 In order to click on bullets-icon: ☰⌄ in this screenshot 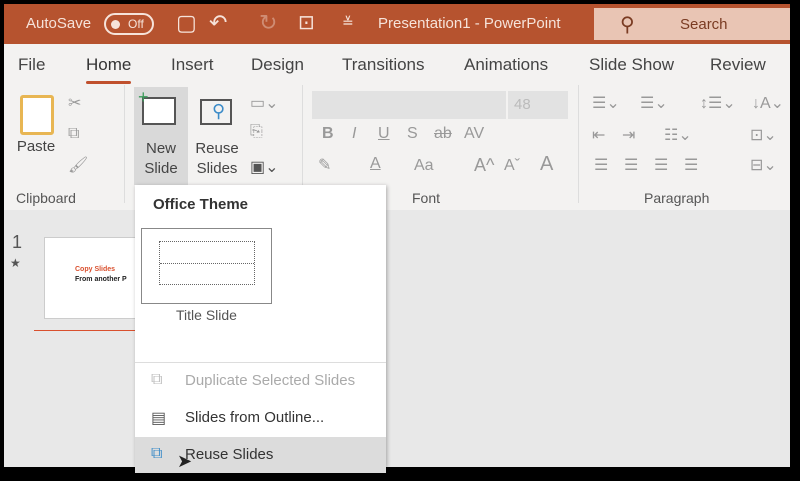, I will do `click(606, 103)`.